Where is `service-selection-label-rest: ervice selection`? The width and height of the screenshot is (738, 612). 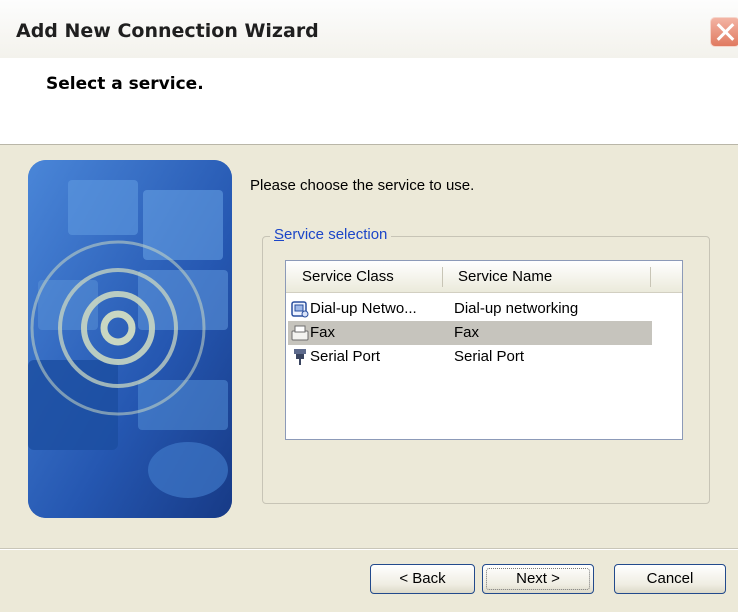 service-selection-label-rest: ervice selection is located at coordinates (336, 234).